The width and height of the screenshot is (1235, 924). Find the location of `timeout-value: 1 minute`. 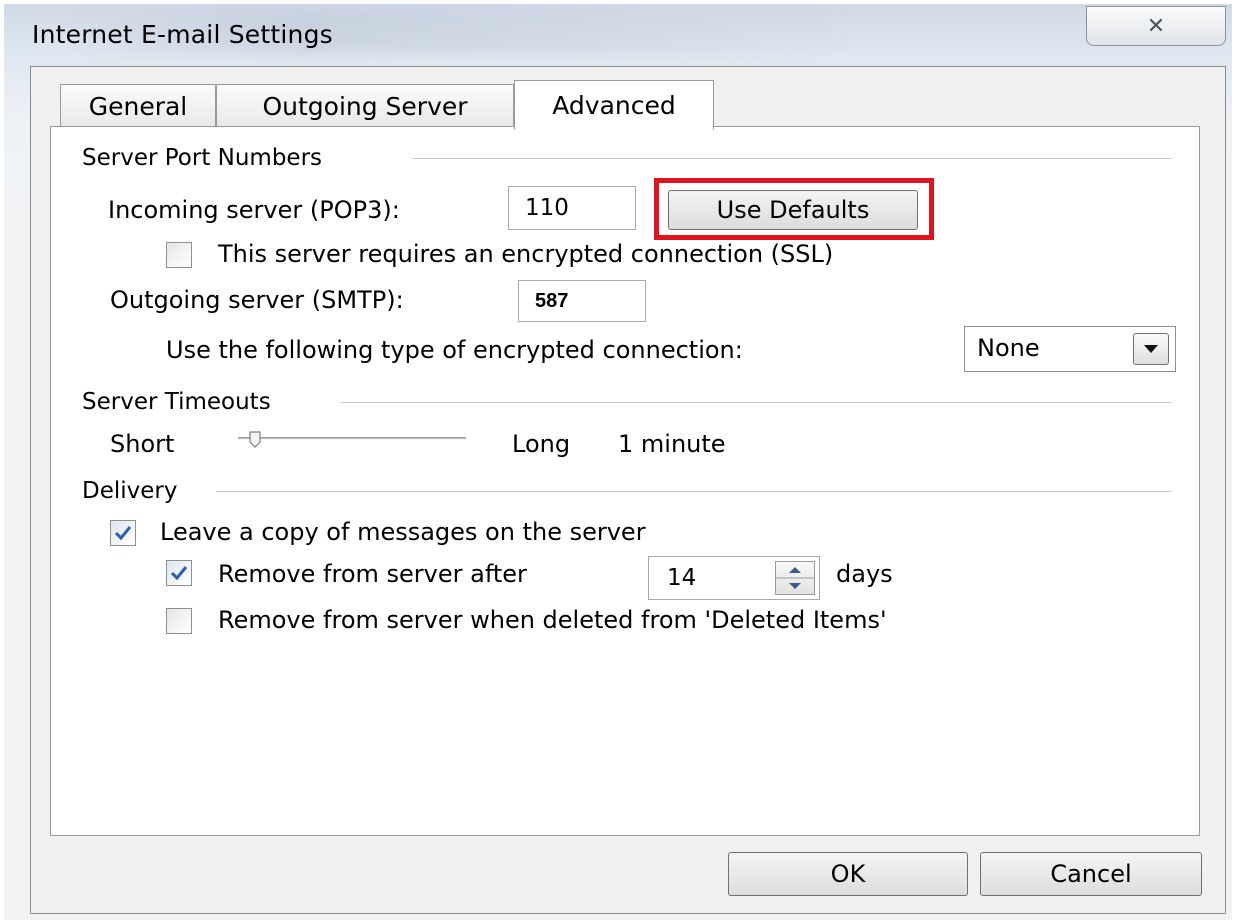

timeout-value: 1 minute is located at coordinates (672, 444).